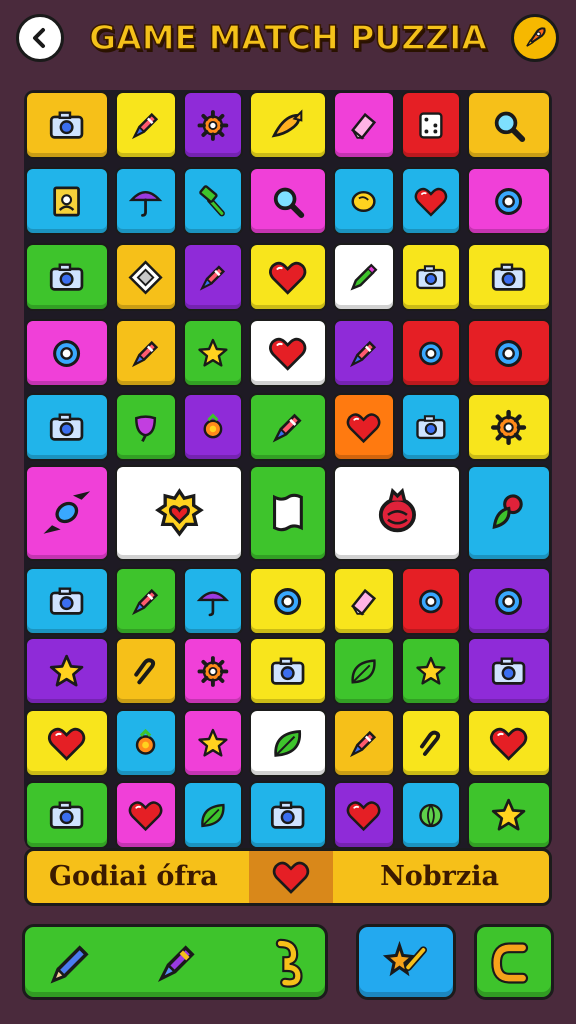  I want to click on tile-candy, so click(67, 513).